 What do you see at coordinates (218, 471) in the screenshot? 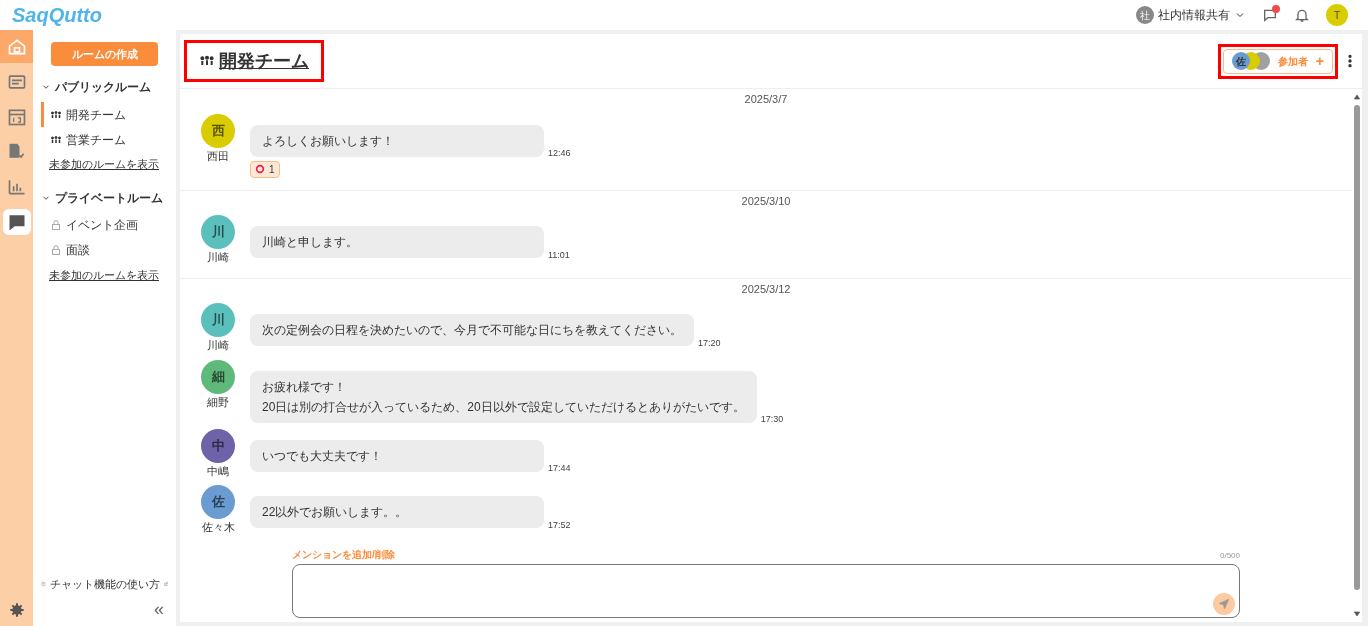
I see `sender-name: 中嶋` at bounding box center [218, 471].